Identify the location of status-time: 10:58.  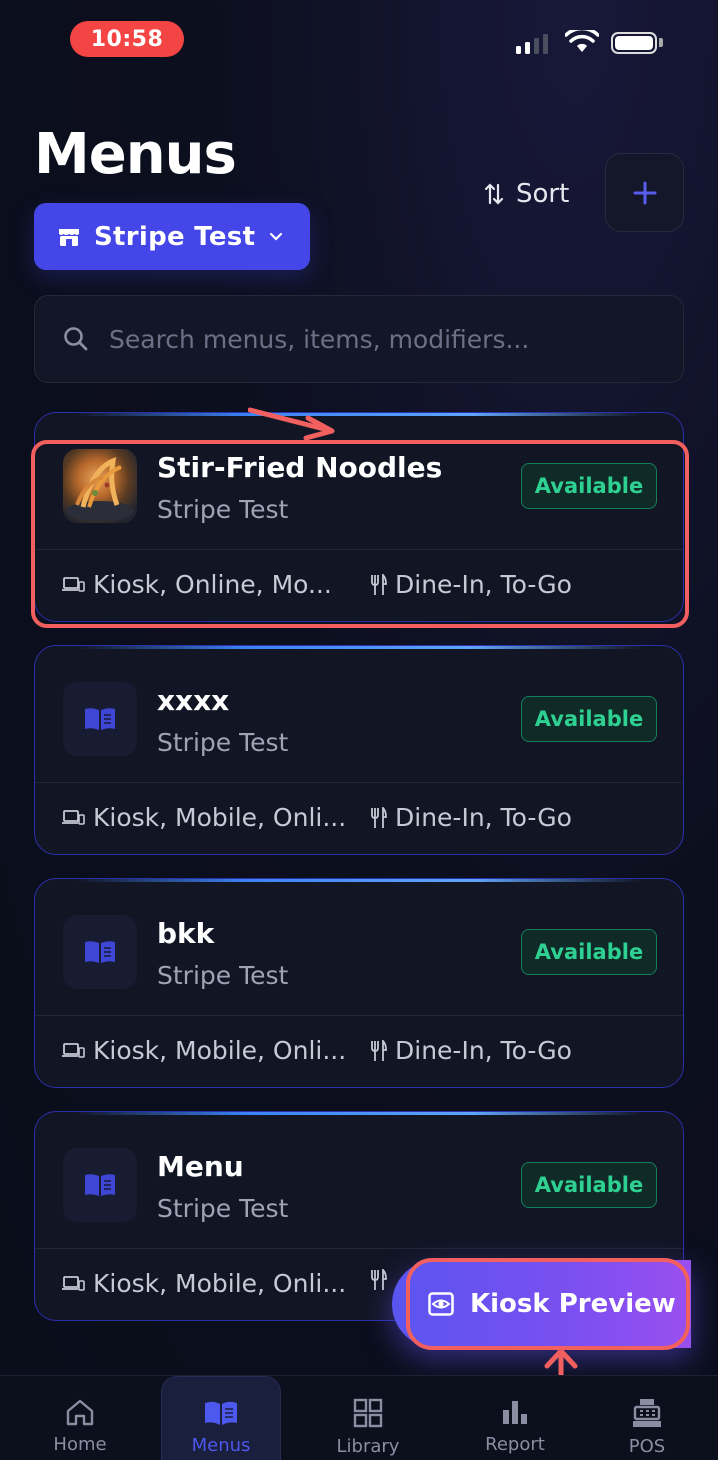
(127, 39).